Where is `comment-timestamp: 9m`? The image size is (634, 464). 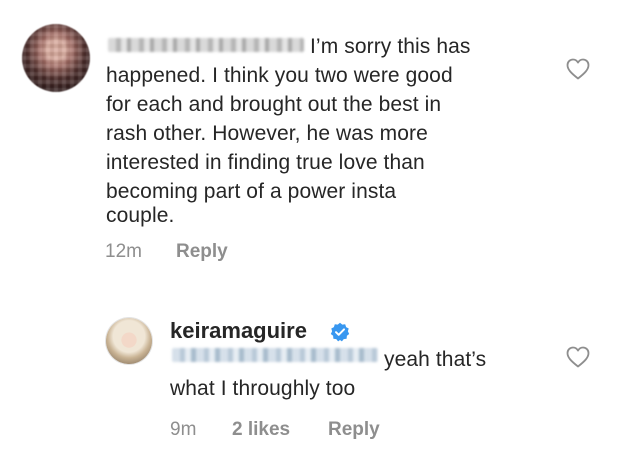 comment-timestamp: 9m is located at coordinates (183, 429).